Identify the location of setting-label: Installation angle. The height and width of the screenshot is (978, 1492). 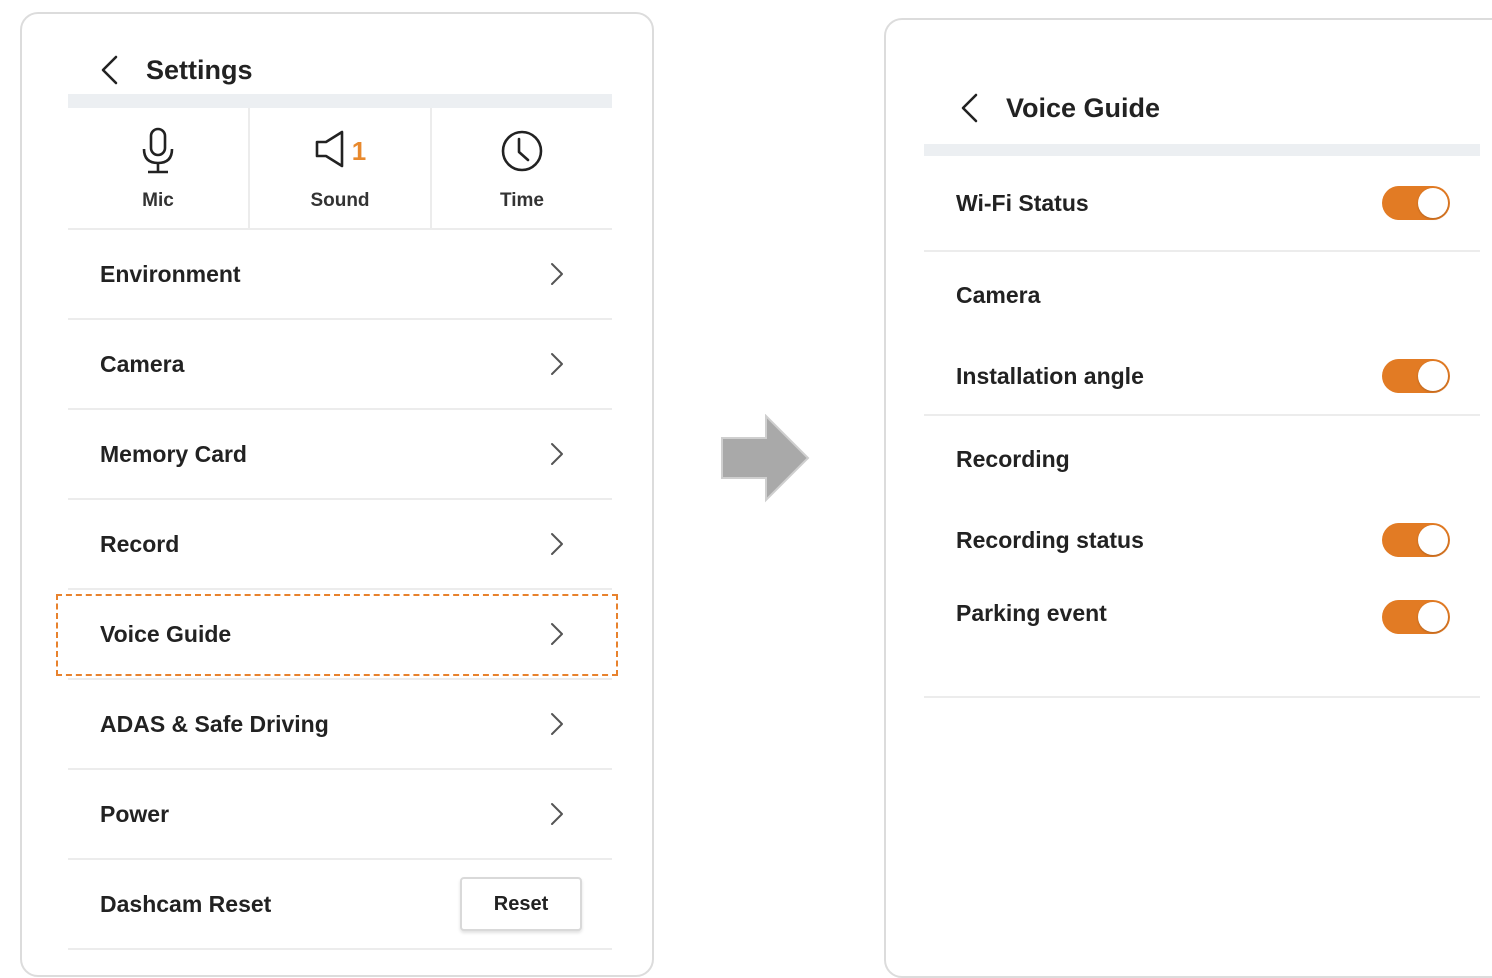
(1050, 375).